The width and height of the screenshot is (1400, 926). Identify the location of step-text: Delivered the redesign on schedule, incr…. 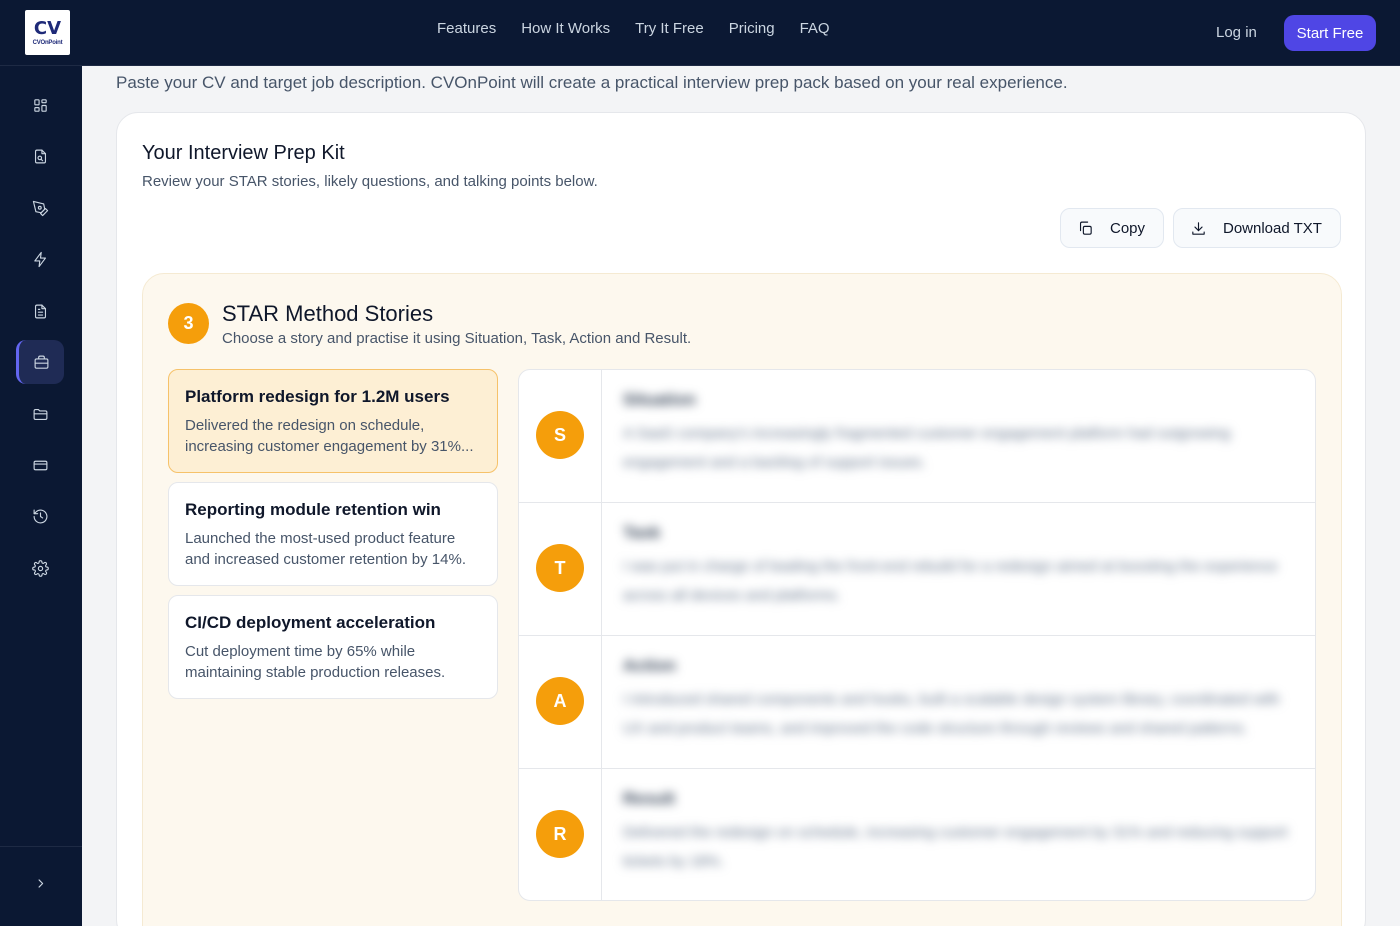
(955, 847).